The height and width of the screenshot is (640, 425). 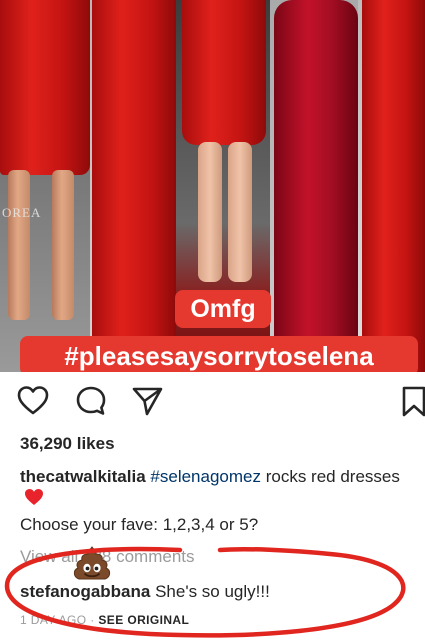 I want to click on comment-text: She's so ugly!!!, so click(x=210, y=591).